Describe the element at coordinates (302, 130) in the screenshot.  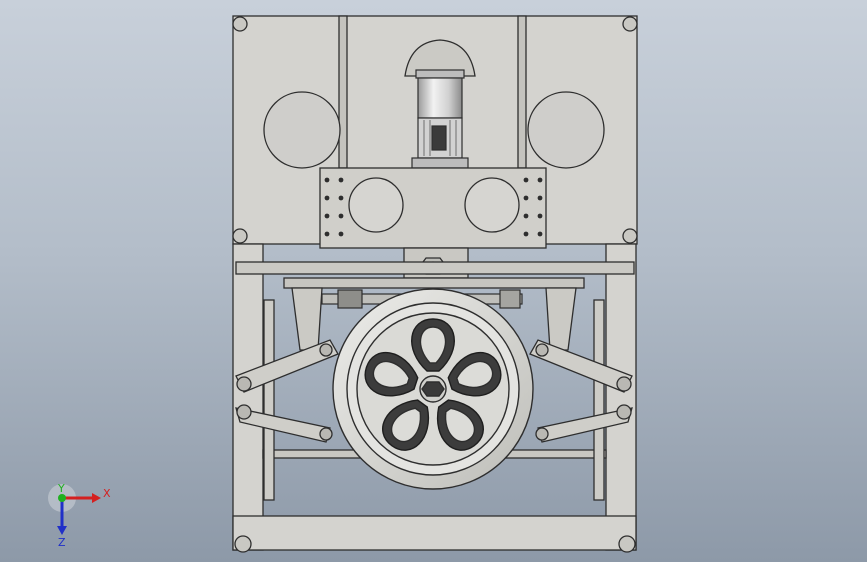
I see `housing-opening-left` at that location.